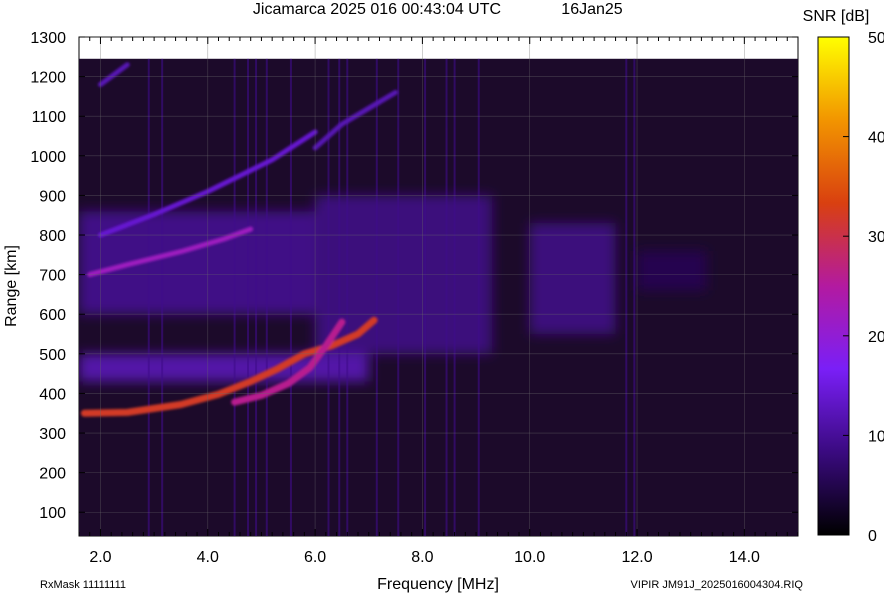  What do you see at coordinates (52, 474) in the screenshot?
I see `y-tick-label: 200` at bounding box center [52, 474].